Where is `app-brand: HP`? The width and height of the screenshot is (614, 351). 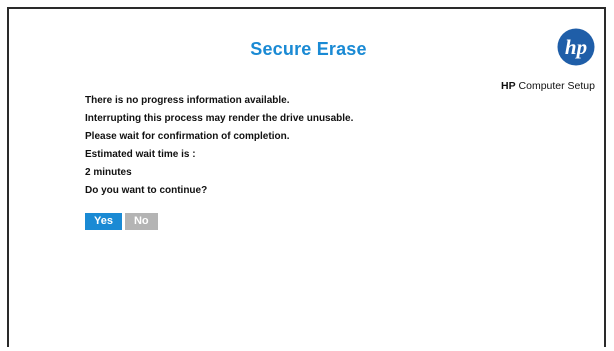 app-brand: HP is located at coordinates (508, 86).